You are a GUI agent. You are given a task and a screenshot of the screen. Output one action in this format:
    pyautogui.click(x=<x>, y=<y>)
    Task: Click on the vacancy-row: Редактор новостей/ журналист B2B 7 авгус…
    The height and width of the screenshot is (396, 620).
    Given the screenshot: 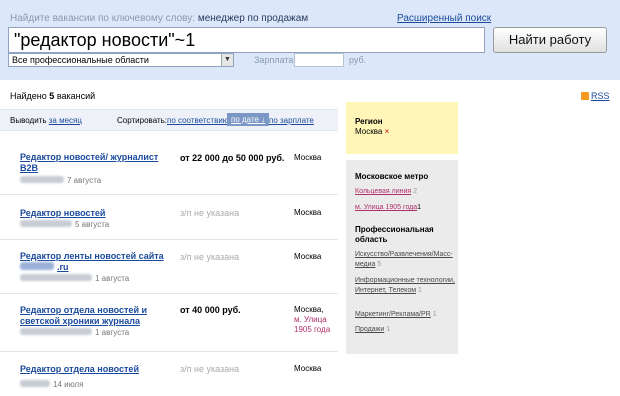 What is the action you would take?
    pyautogui.click(x=169, y=163)
    